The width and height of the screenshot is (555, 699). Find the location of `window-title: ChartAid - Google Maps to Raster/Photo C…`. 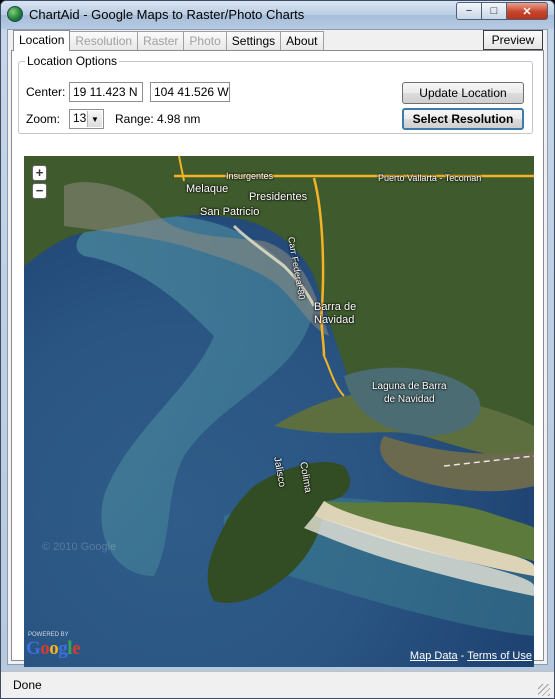

window-title: ChartAid - Google Maps to Raster/Photo C… is located at coordinates (167, 14).